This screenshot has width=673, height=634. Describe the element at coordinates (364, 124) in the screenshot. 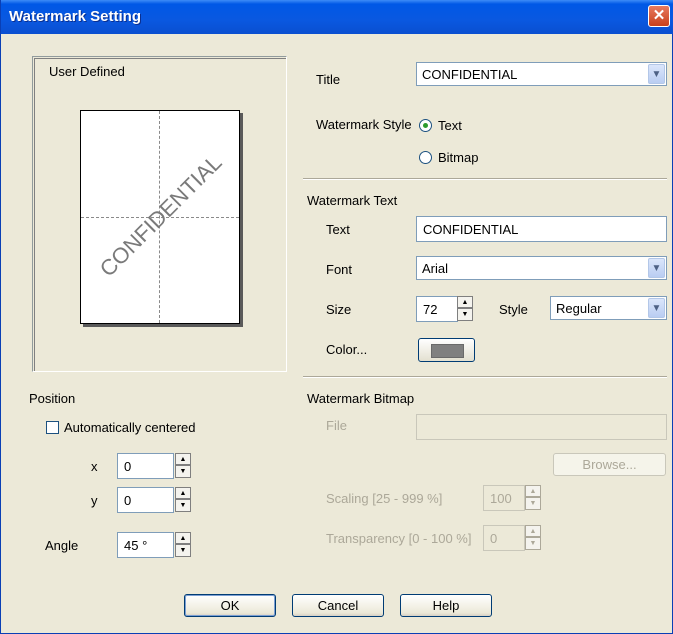

I see `watermark-style-label: Watermark Style` at that location.